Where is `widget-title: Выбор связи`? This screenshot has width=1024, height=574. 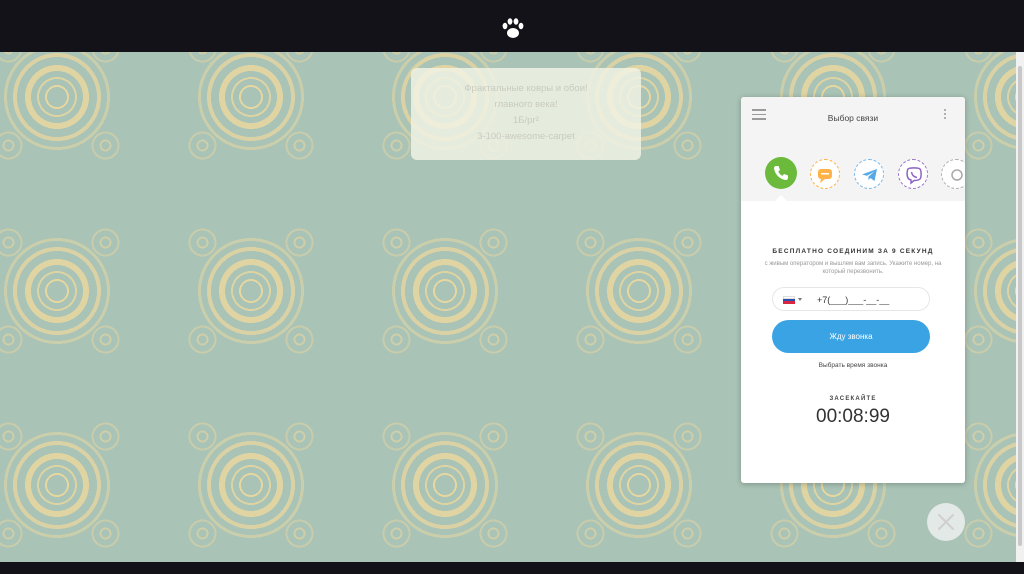 widget-title: Выбор связи is located at coordinates (853, 118).